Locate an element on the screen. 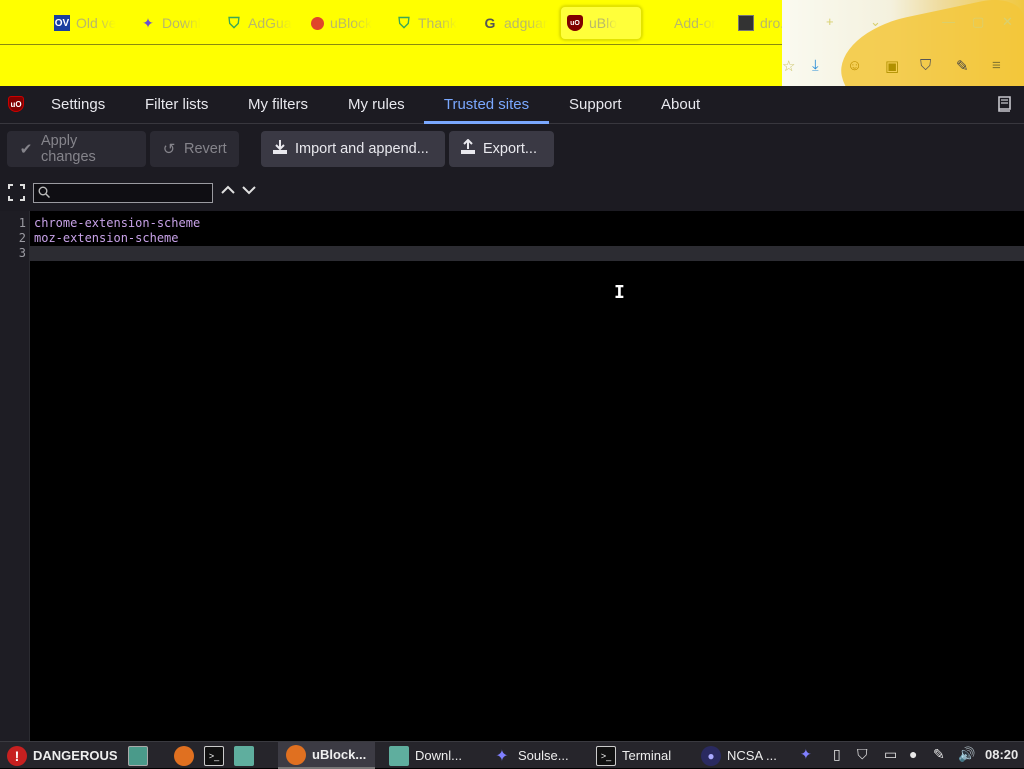  tab-trusted-sites: Trusted sites is located at coordinates (486, 105).